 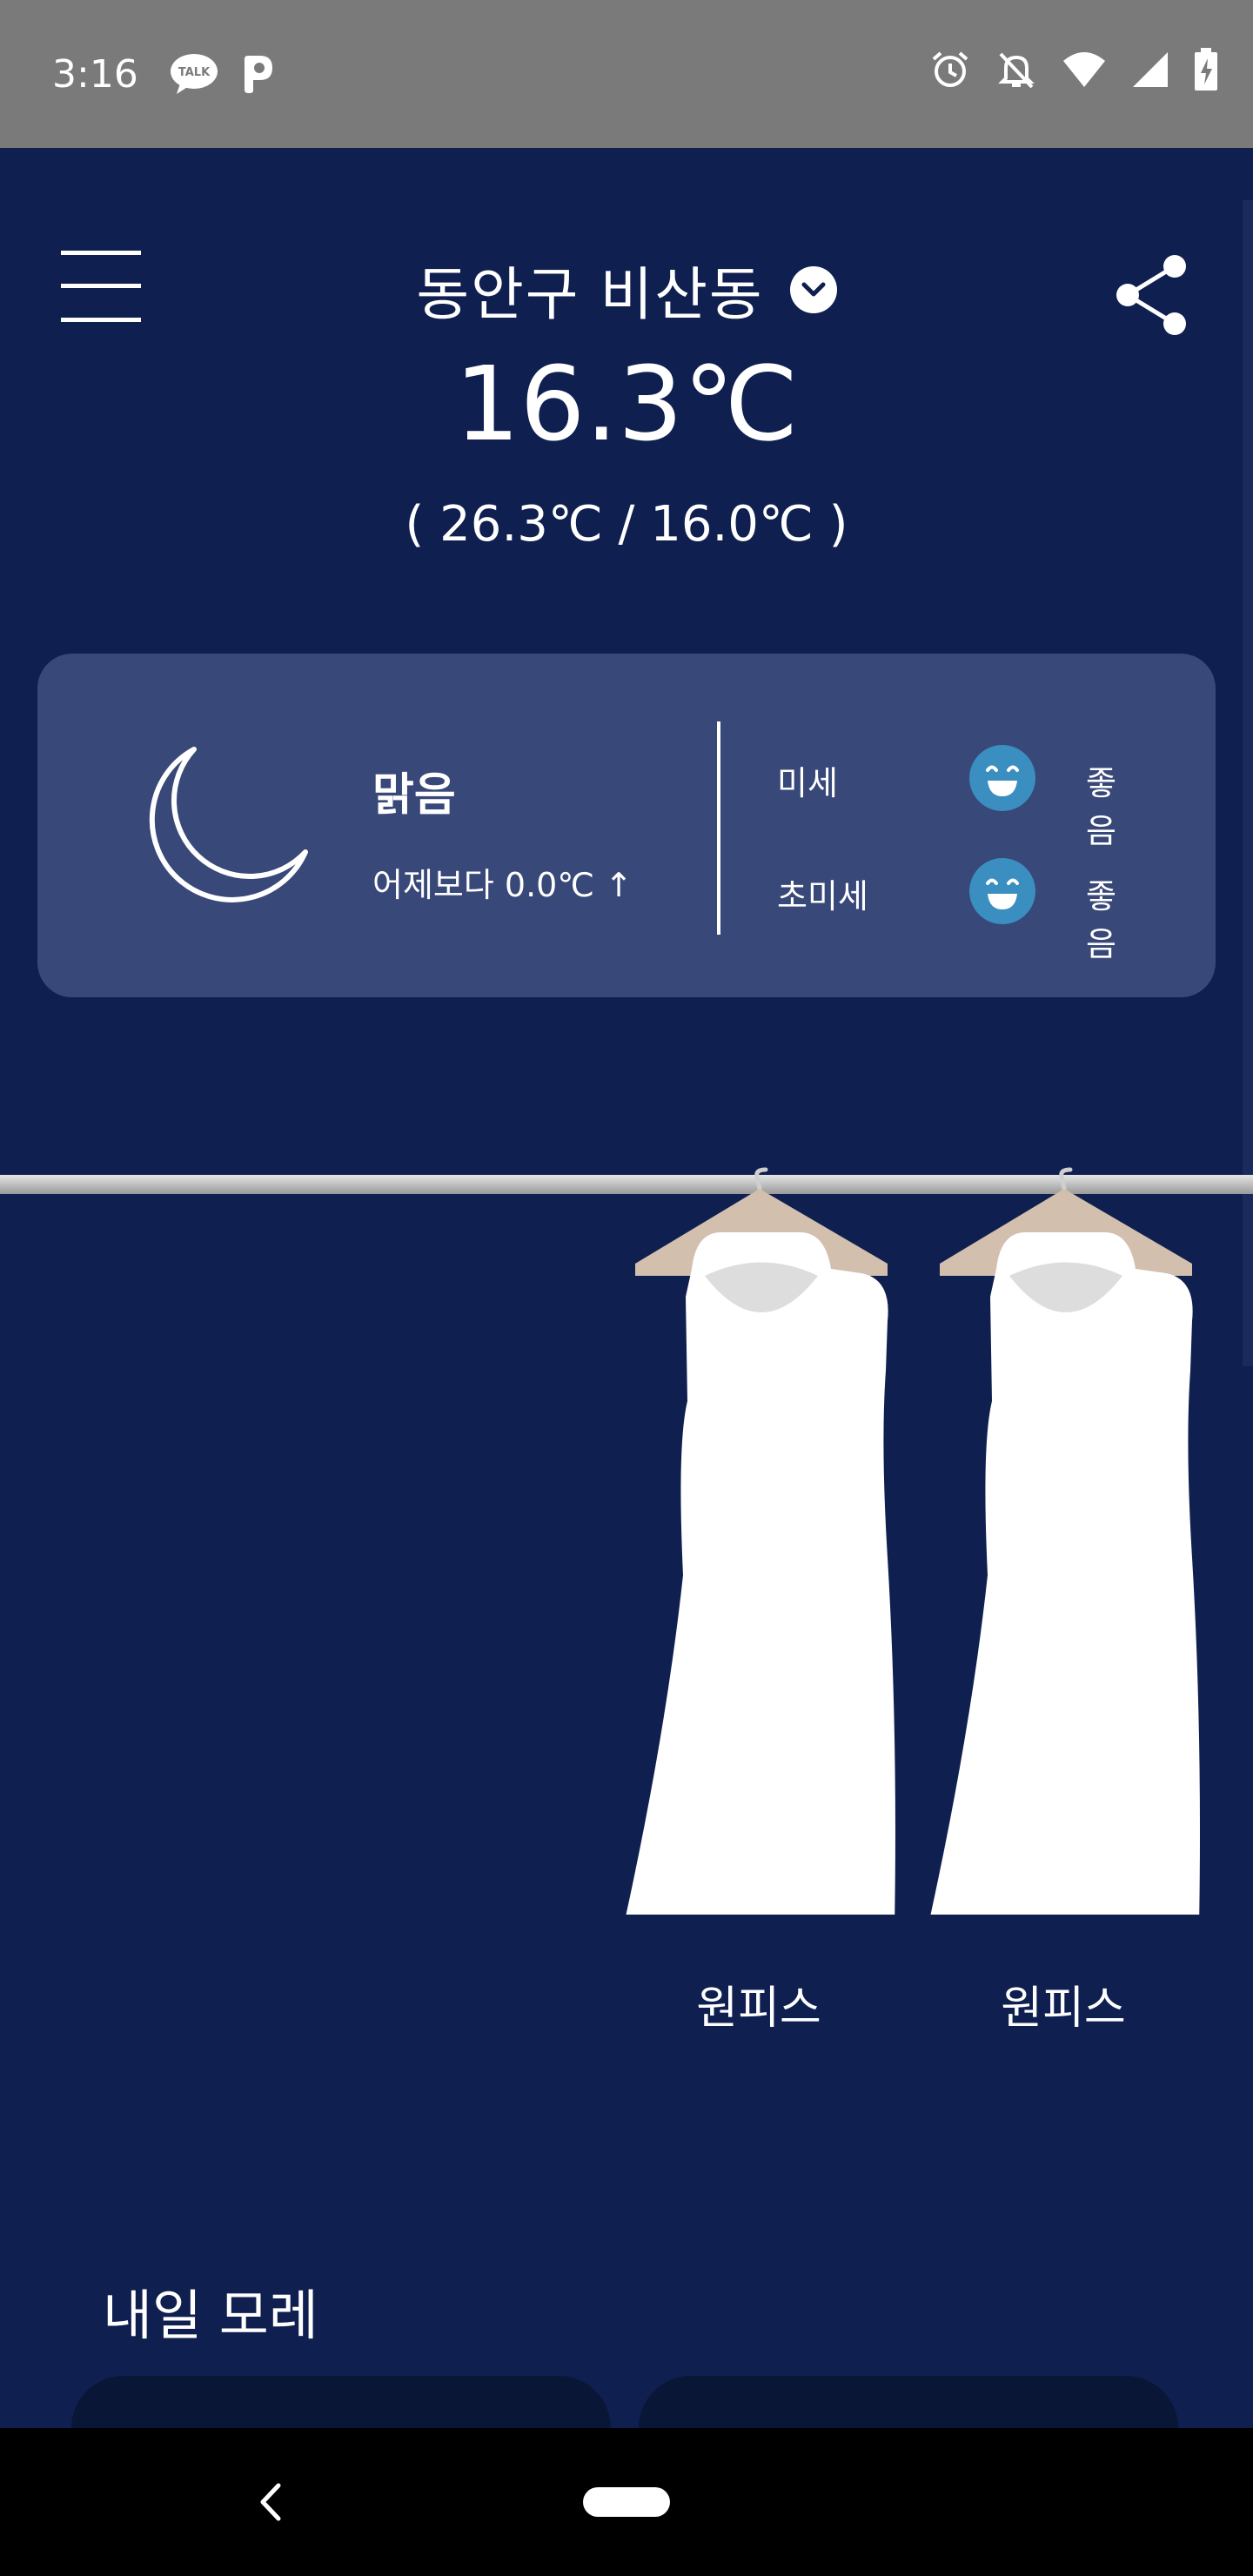 I want to click on ultrafine-dust-row: 초미세 좋음, so click(x=959, y=909).